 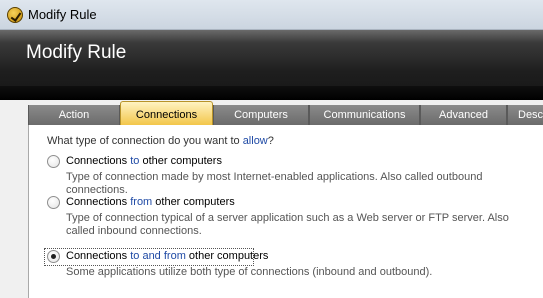 I want to click on radio-both, so click(x=53, y=256).